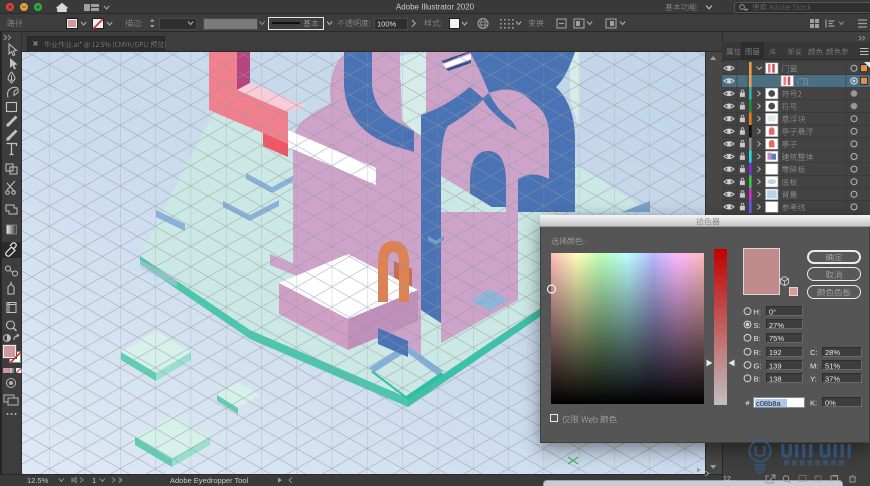 This screenshot has height=486, width=870. Describe the element at coordinates (832, 379) in the screenshot. I see `svg-text: 37%` at that location.